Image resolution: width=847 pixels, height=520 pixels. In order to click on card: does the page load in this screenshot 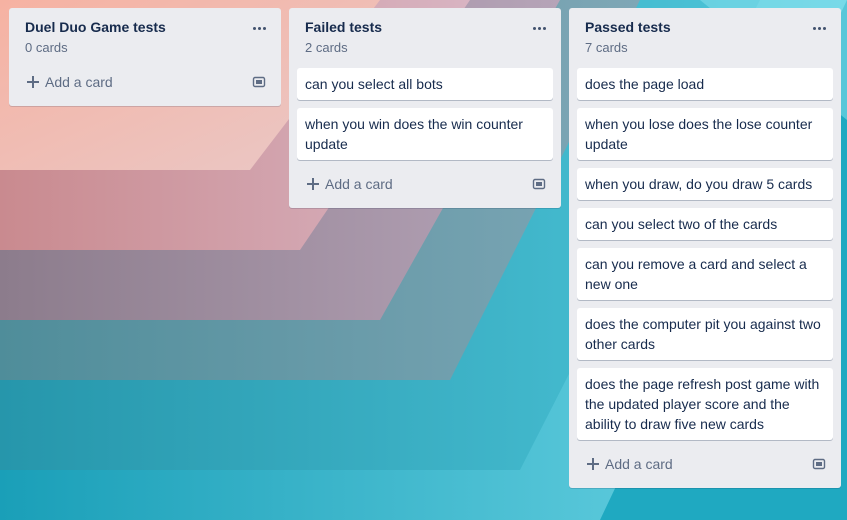, I will do `click(705, 84)`.